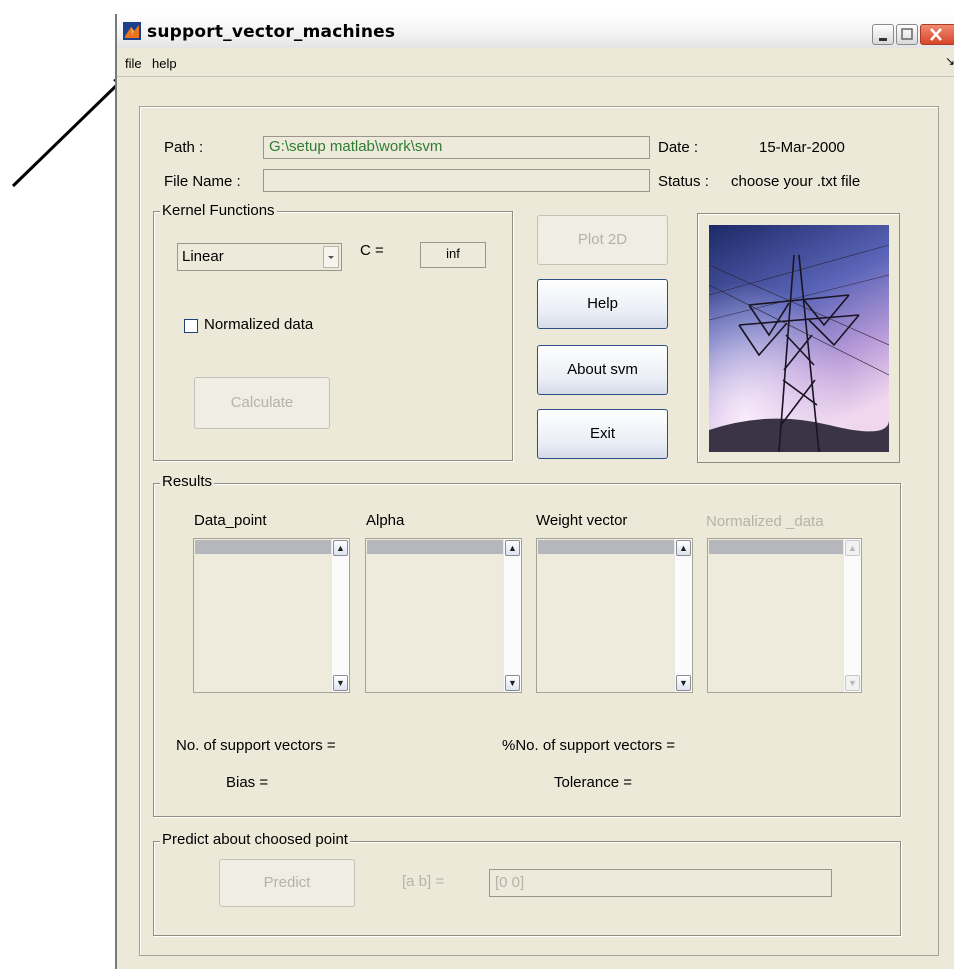  I want to click on title-bar: support_vector_machines, so click(535, 31).